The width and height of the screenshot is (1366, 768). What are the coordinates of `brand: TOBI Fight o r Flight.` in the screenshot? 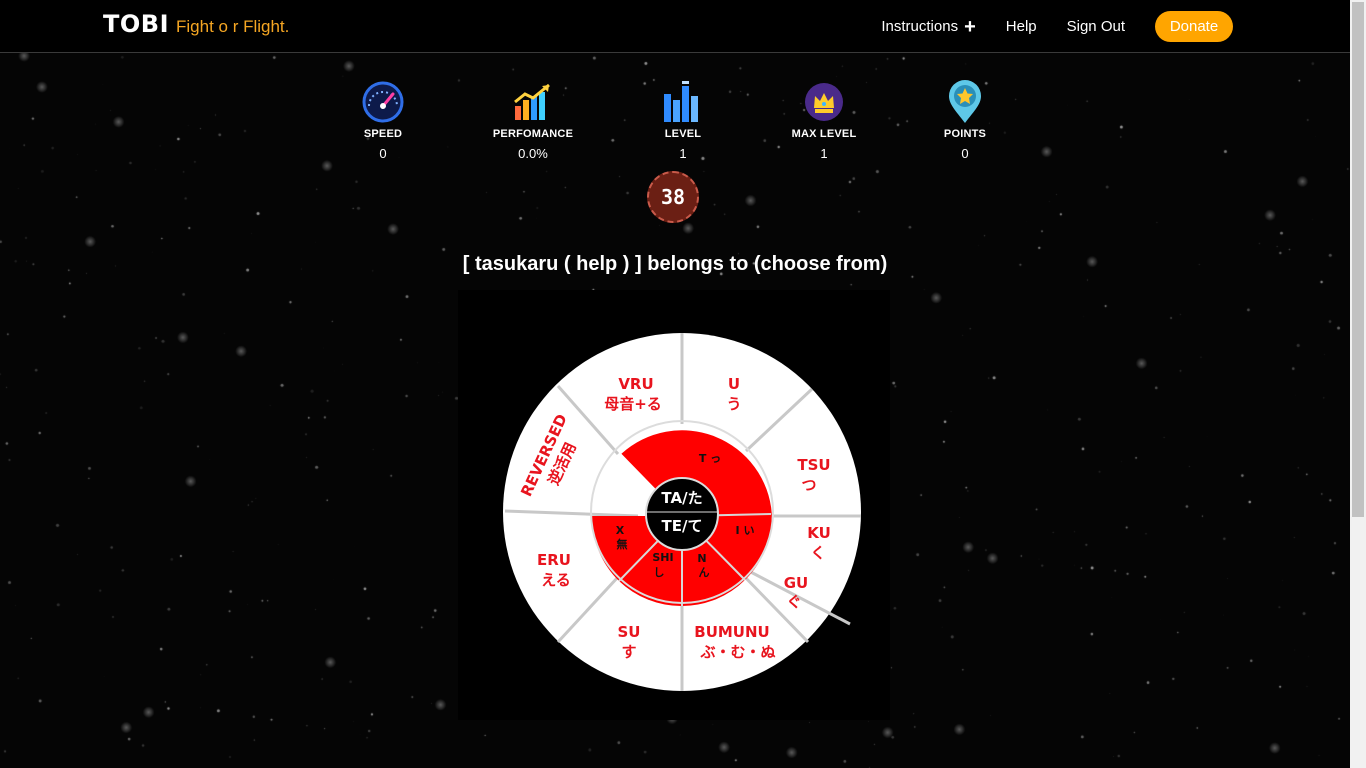 It's located at (196, 24).